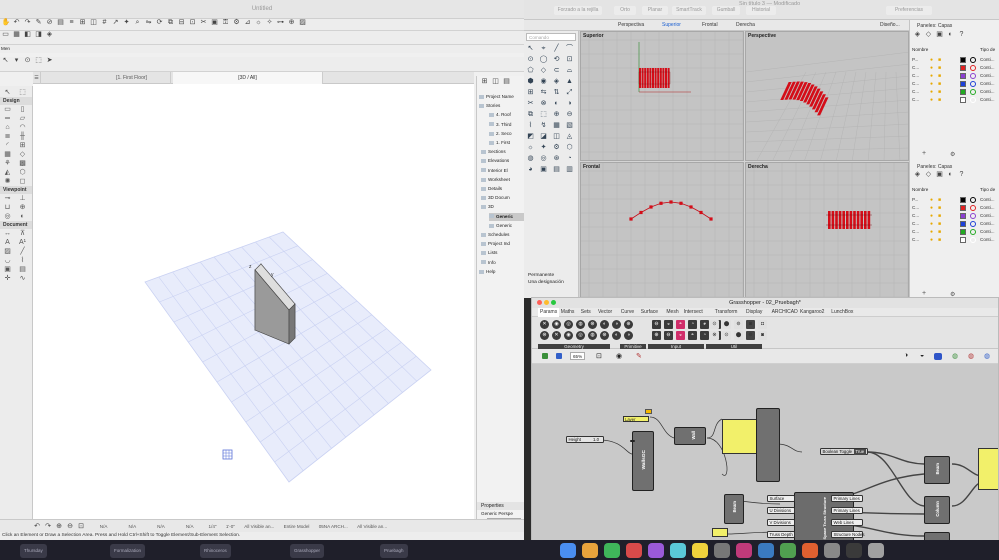 The width and height of the screenshot is (999, 560). Describe the element at coordinates (7, 242) in the screenshot. I see `text-tool-icon: A` at that location.